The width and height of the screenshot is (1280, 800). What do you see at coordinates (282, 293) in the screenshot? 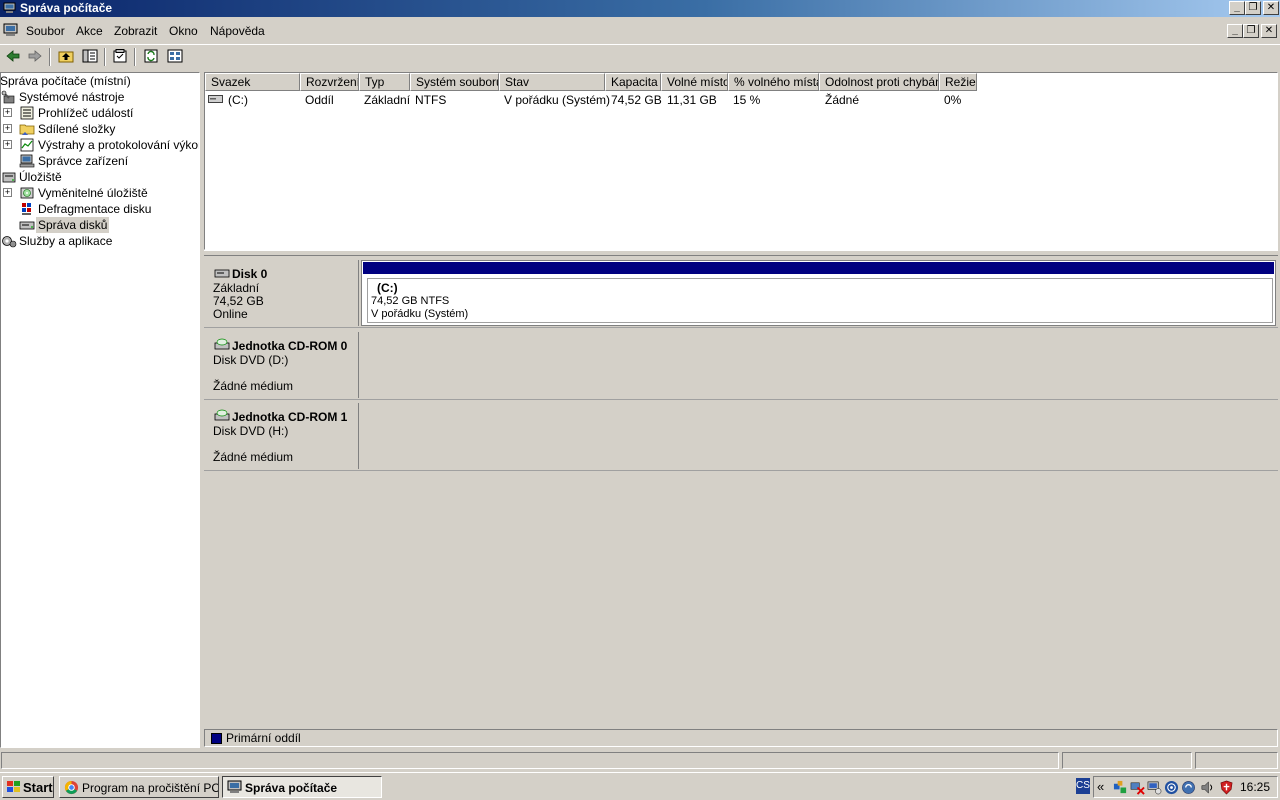
I see `disk-info-disk0: Disk 0 Základní 74,52 GB Online` at bounding box center [282, 293].